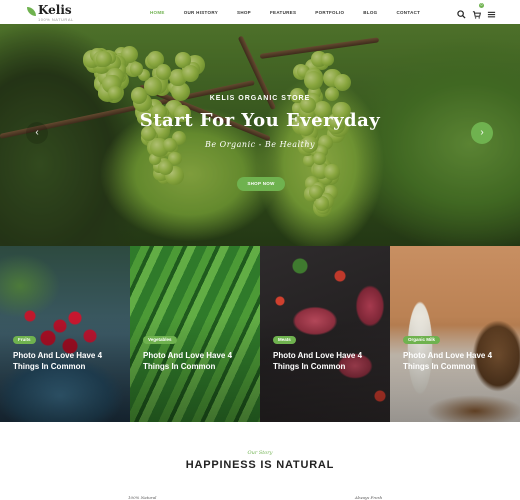 This screenshot has height=500, width=520. I want to click on story-subtitle: Our Story, so click(260, 453).